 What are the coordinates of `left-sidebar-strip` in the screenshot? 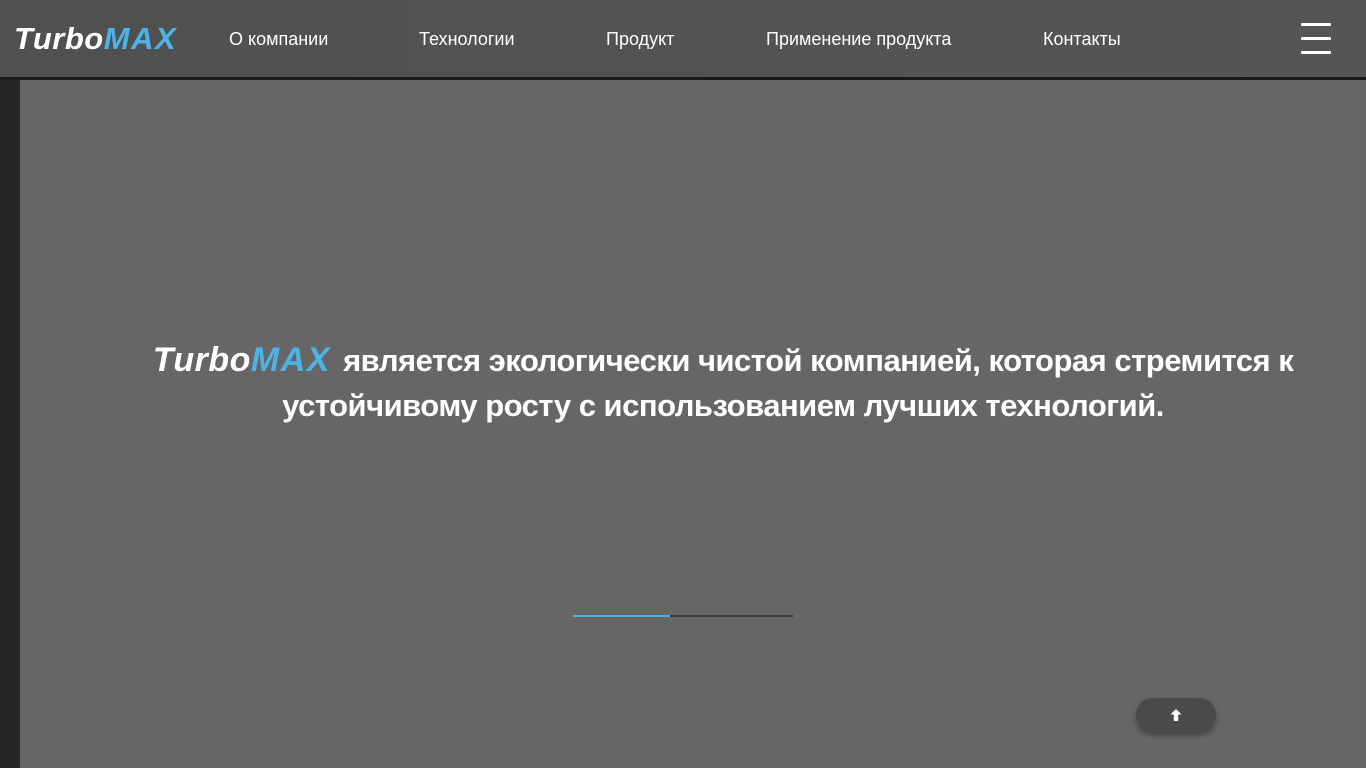 It's located at (10, 384).